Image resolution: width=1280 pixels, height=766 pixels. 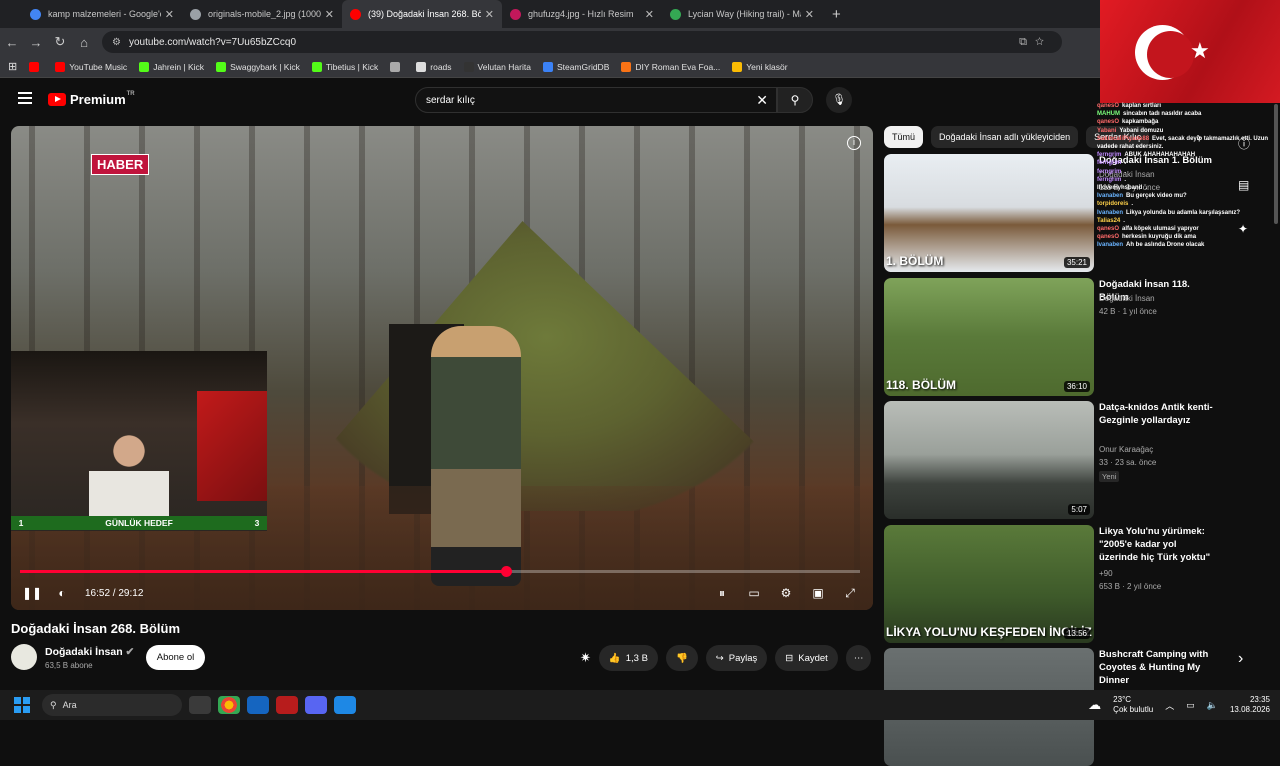 What do you see at coordinates (989, 337) in the screenshot?
I see `video-thumbnail: 118. BÖLÜM 36:10` at bounding box center [989, 337].